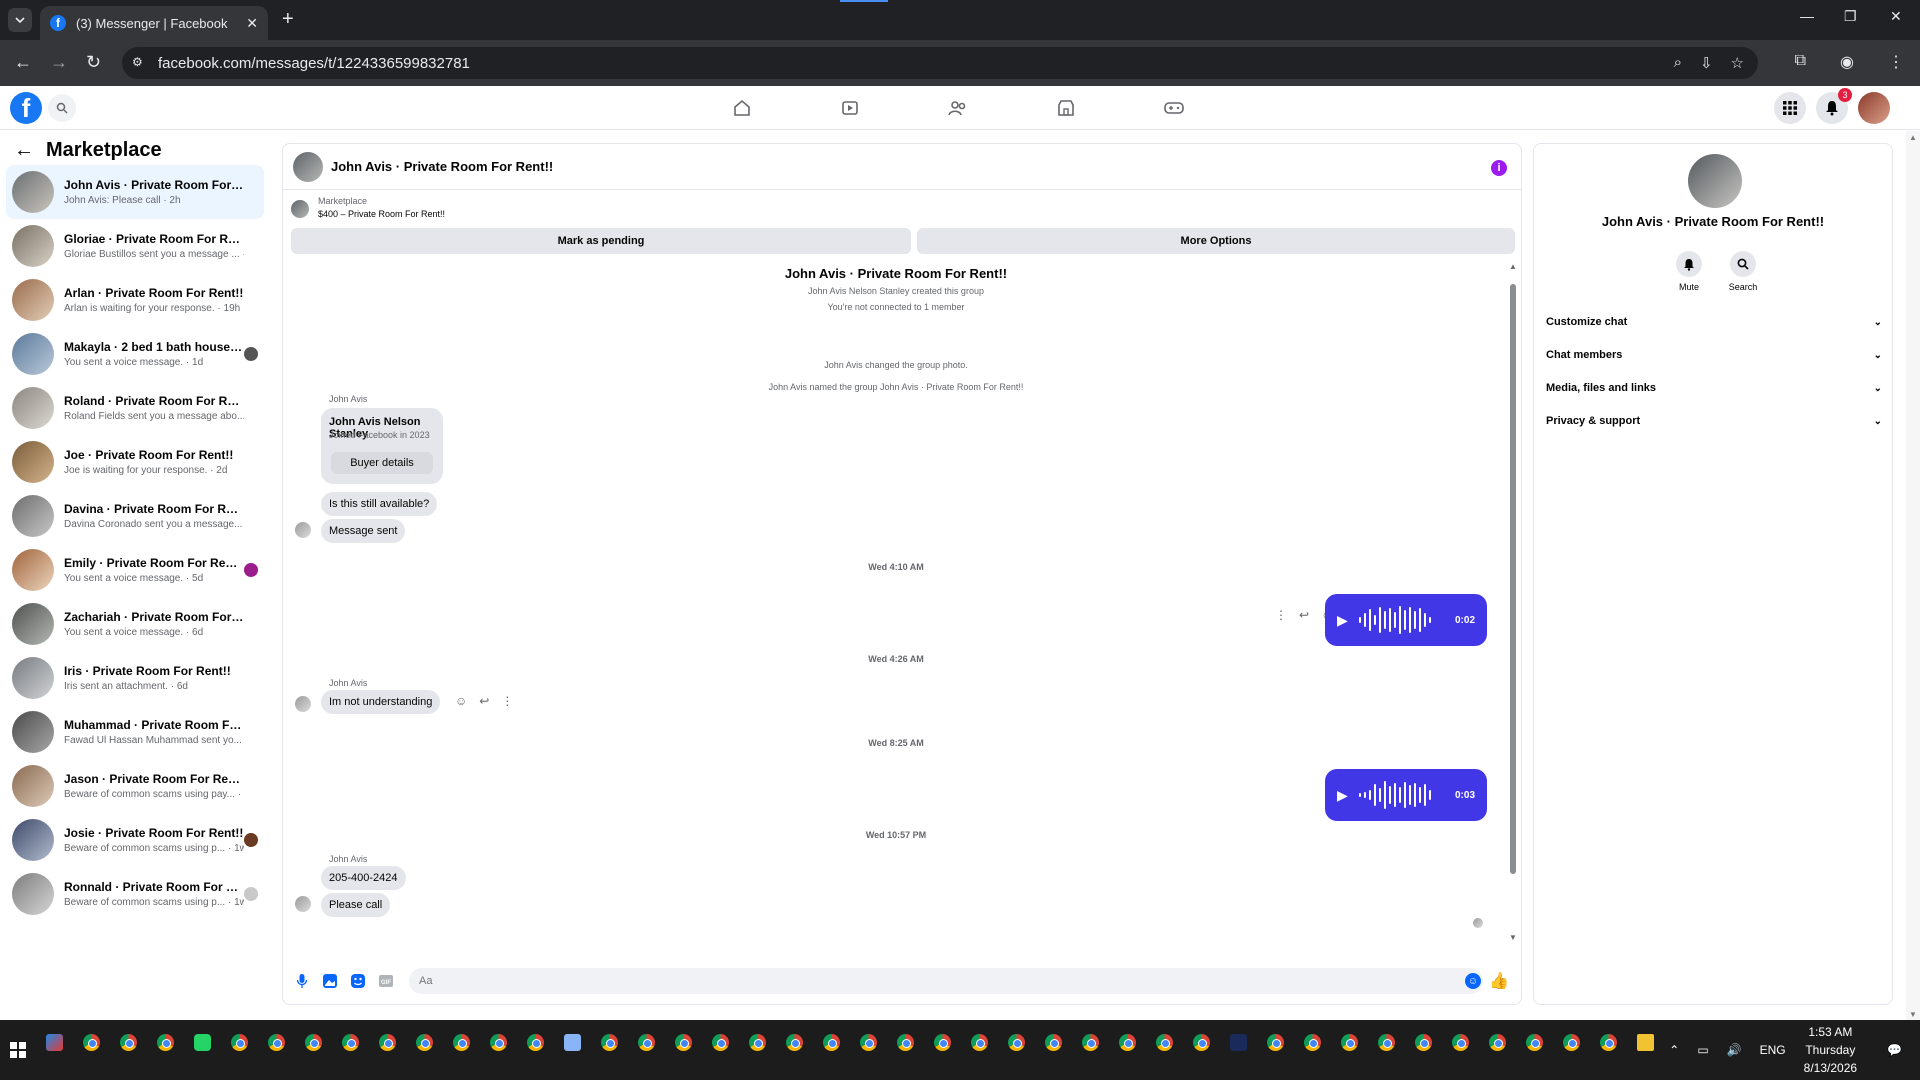  What do you see at coordinates (1737, 63) in the screenshot?
I see `bookmark-star-icon: ☆` at bounding box center [1737, 63].